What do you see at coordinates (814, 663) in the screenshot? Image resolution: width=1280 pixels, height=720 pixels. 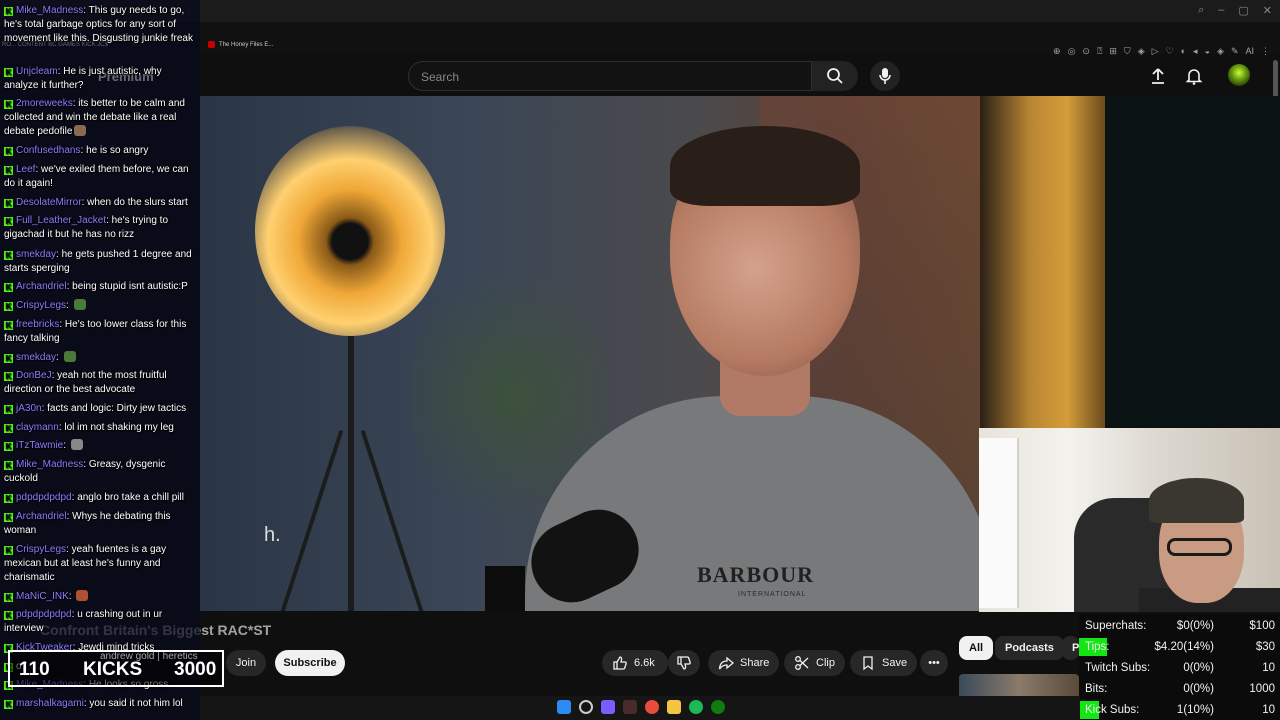 I see `clip-button: Clip` at bounding box center [814, 663].